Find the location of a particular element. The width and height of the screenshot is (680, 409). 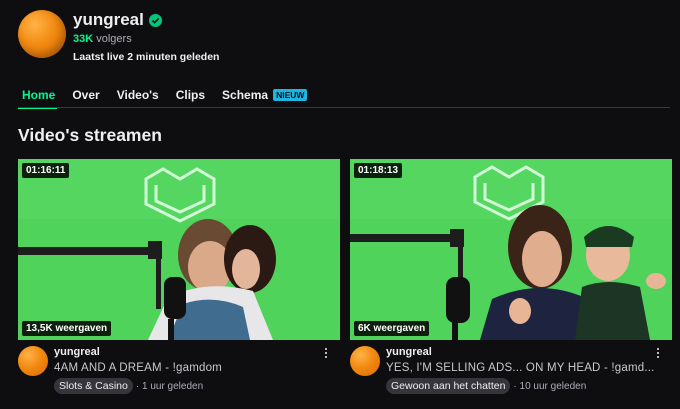

follower-count: 33K volgers is located at coordinates (146, 39).